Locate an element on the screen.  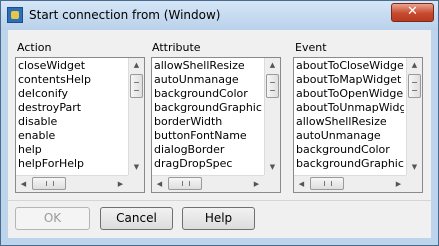
list-item: dialogBorder is located at coordinates (207, 150).